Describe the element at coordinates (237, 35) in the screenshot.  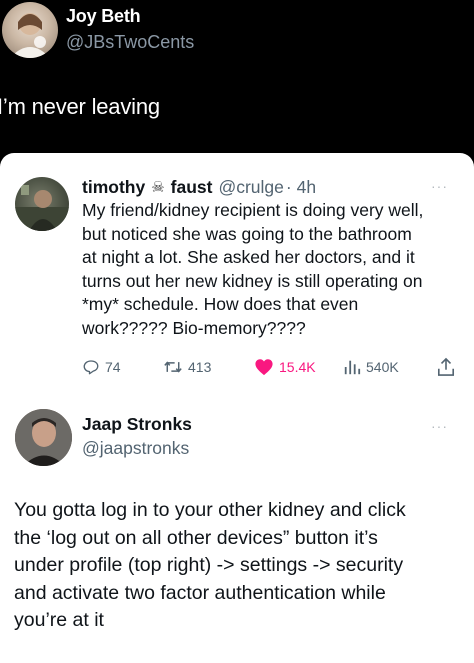
I see `outer-tweet-header: Joy Beth @JBsTwoCents` at that location.